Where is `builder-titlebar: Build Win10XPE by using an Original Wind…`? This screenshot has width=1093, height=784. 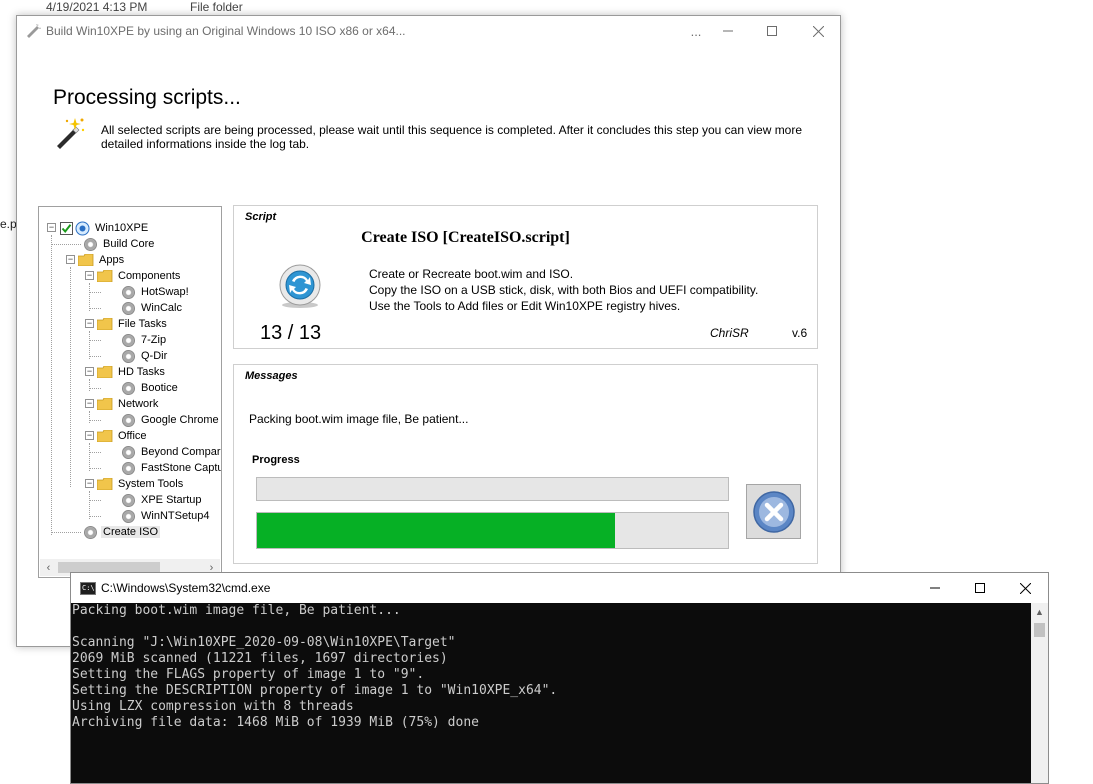 builder-titlebar: Build Win10XPE by using an Original Wind… is located at coordinates (428, 31).